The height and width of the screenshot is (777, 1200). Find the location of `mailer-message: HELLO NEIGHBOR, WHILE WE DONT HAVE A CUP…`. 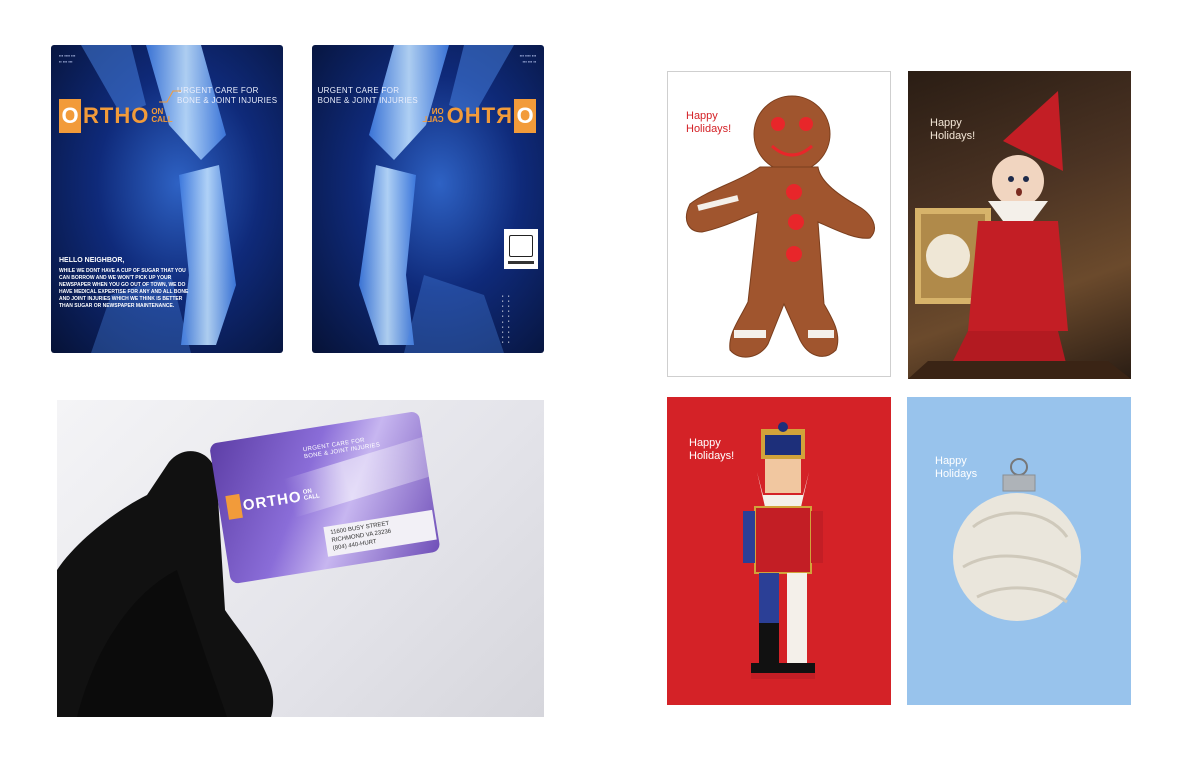

mailer-message: HELLO NEIGHBOR, WHILE WE DONT HAVE A CUP… is located at coordinates (126, 283).